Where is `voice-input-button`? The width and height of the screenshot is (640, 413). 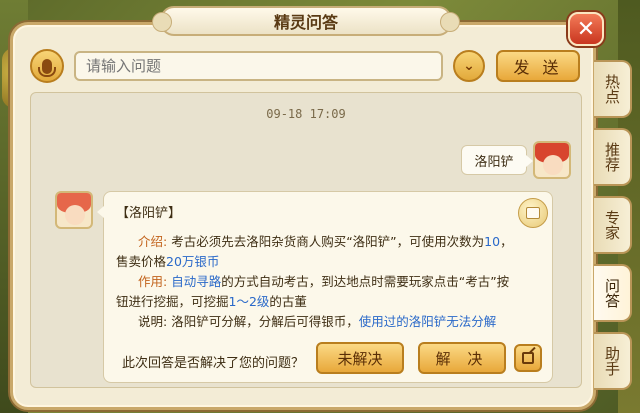
voice-input-button is located at coordinates (47, 66).